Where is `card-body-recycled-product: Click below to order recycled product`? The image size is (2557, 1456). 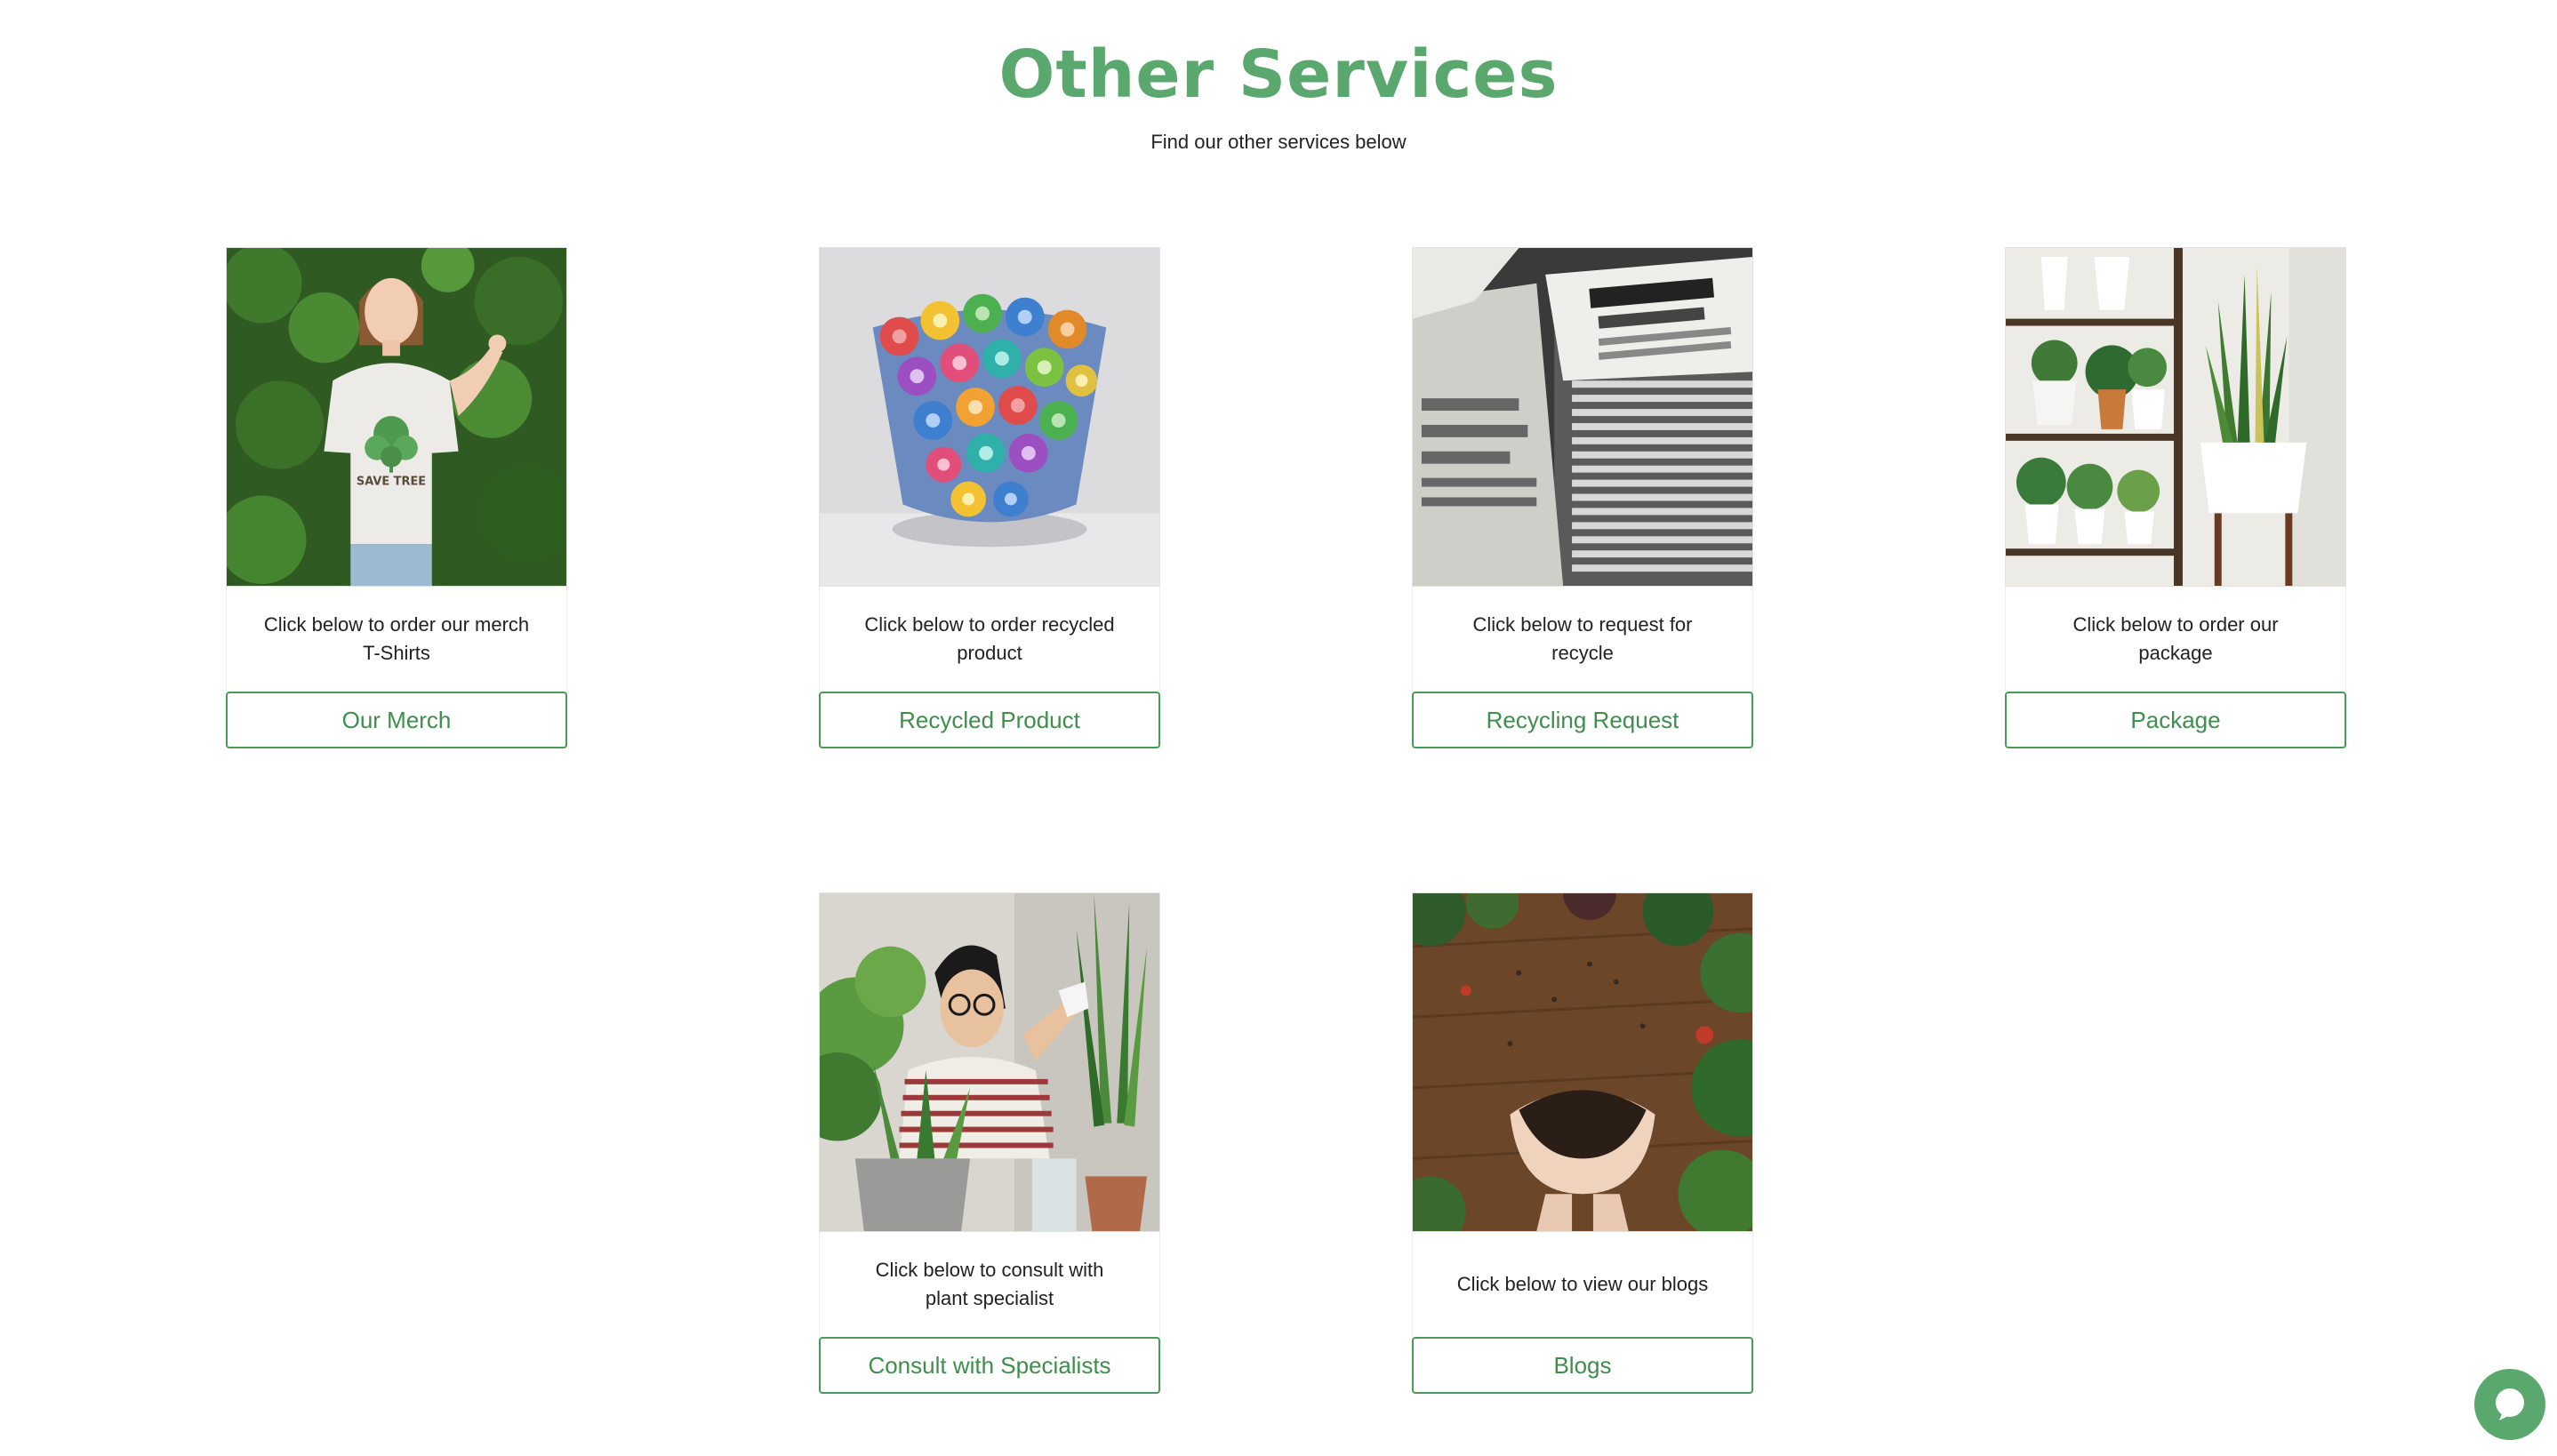 card-body-recycled-product: Click below to order recycled product is located at coordinates (989, 639).